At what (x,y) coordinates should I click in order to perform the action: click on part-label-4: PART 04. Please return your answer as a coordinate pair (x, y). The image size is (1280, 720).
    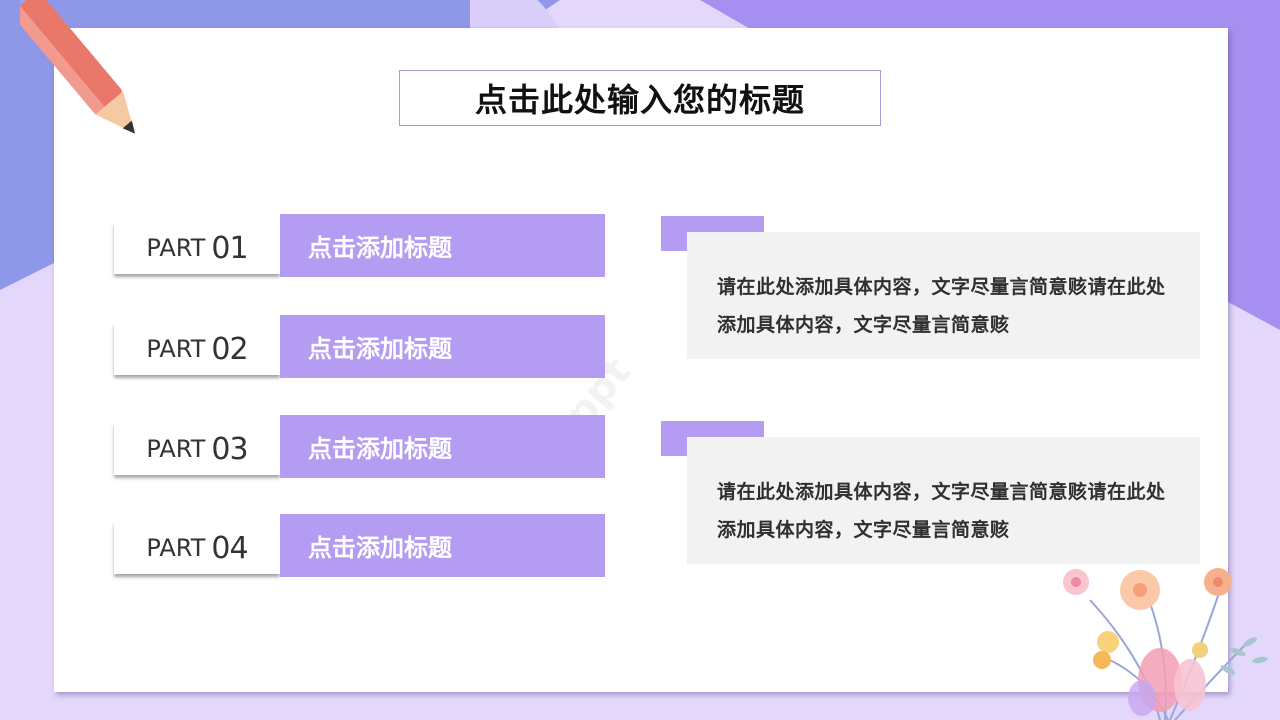
    Looking at the image, I should click on (197, 548).